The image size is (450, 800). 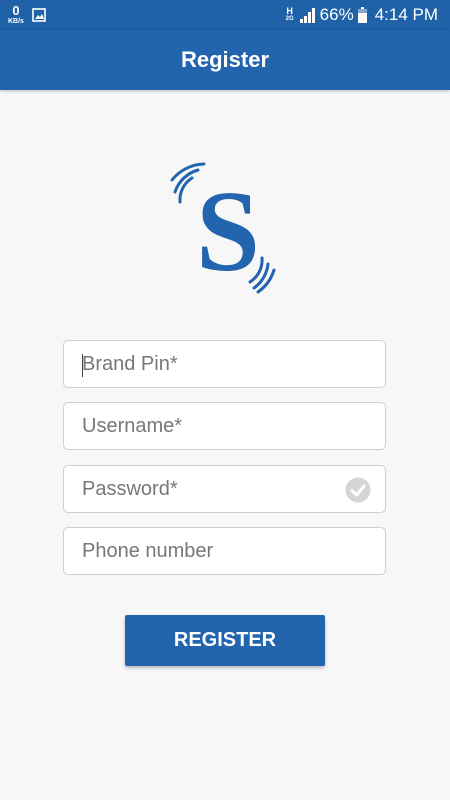 I want to click on phone-field, so click(x=224, y=551).